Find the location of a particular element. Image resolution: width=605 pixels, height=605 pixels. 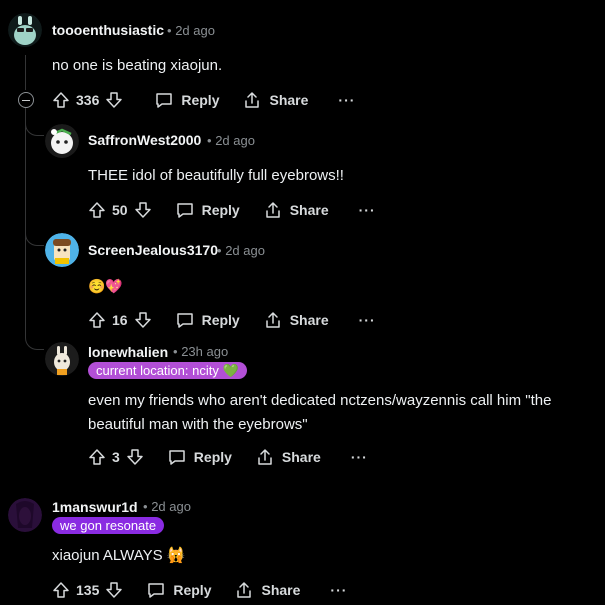

vote-count: 3 is located at coordinates (116, 457).